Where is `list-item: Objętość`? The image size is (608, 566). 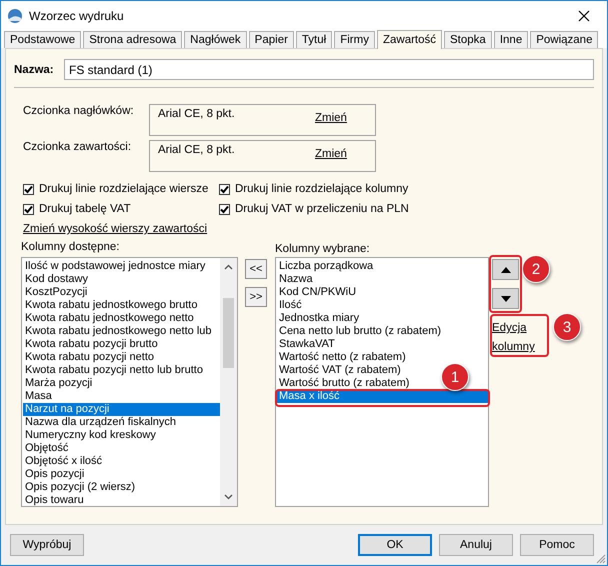
list-item: Objętość is located at coordinates (46, 448).